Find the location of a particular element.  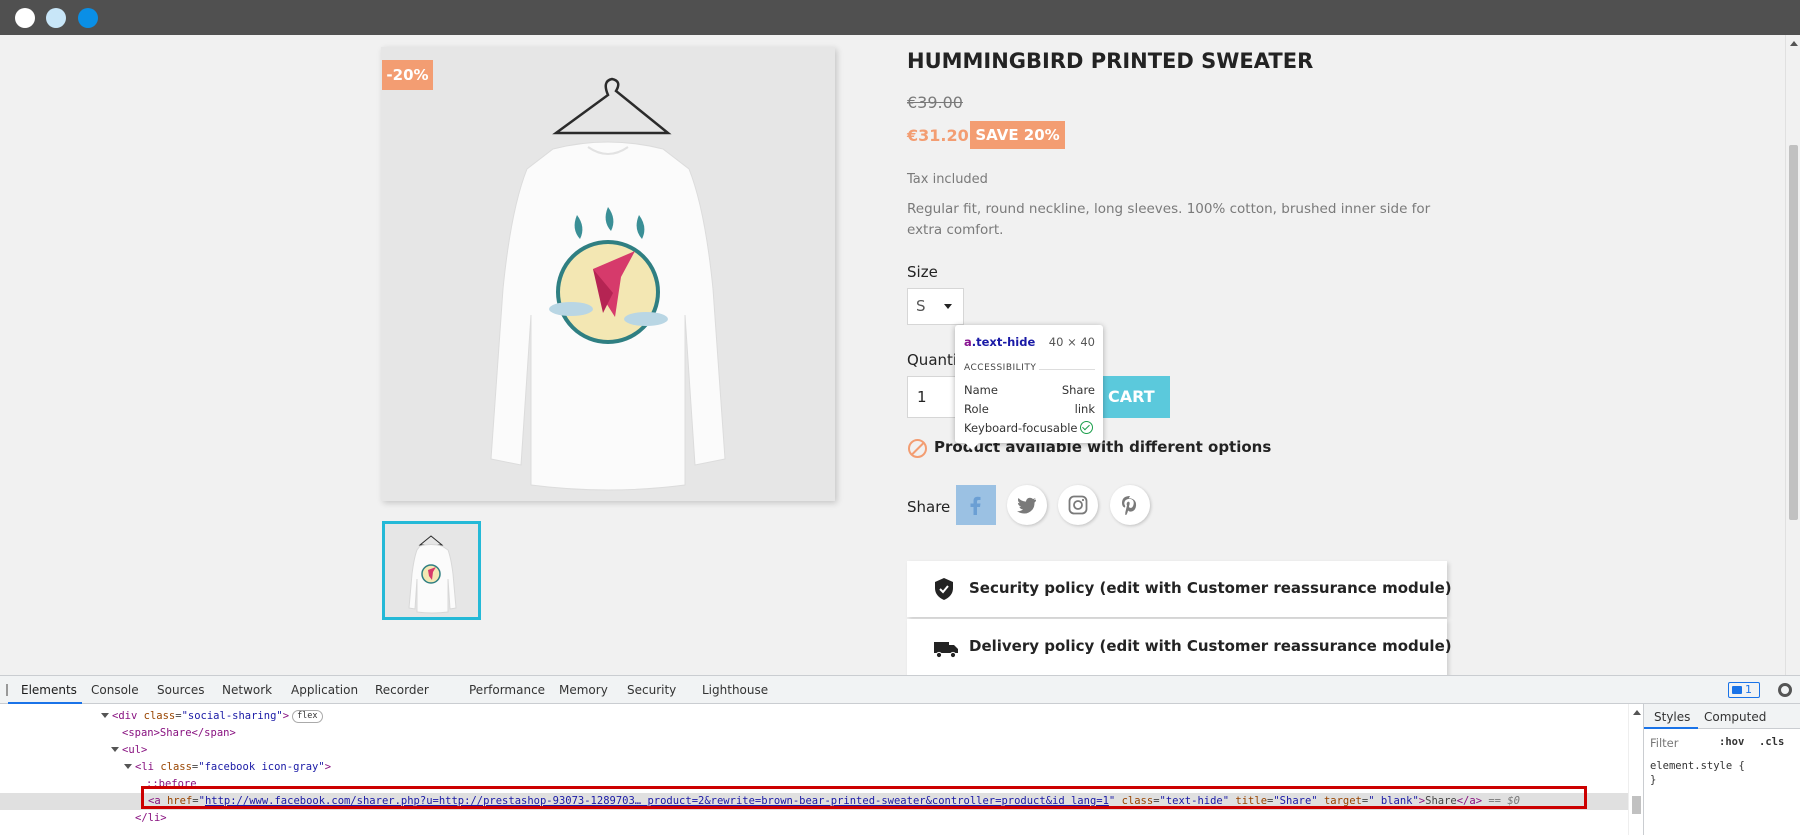

page-scrollbar-thumb is located at coordinates (1793, 332).